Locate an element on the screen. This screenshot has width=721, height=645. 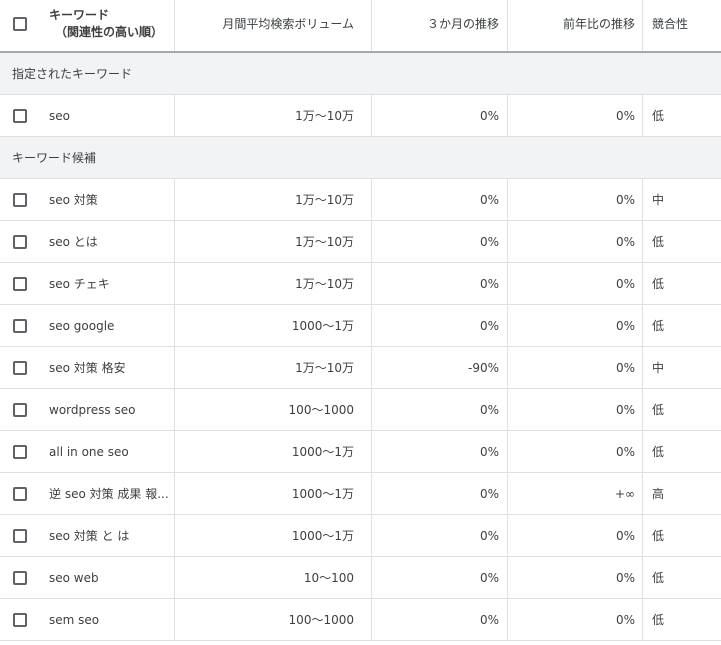
table-row: seo とは 1万～10万 0% 0% 低 is located at coordinates (360, 242).